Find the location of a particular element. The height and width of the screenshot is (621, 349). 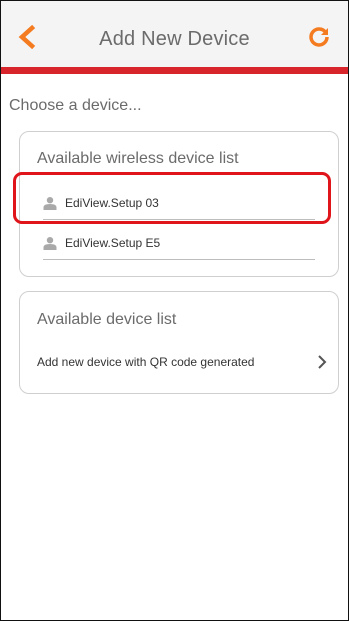

chevron-left-icon is located at coordinates (27, 37).